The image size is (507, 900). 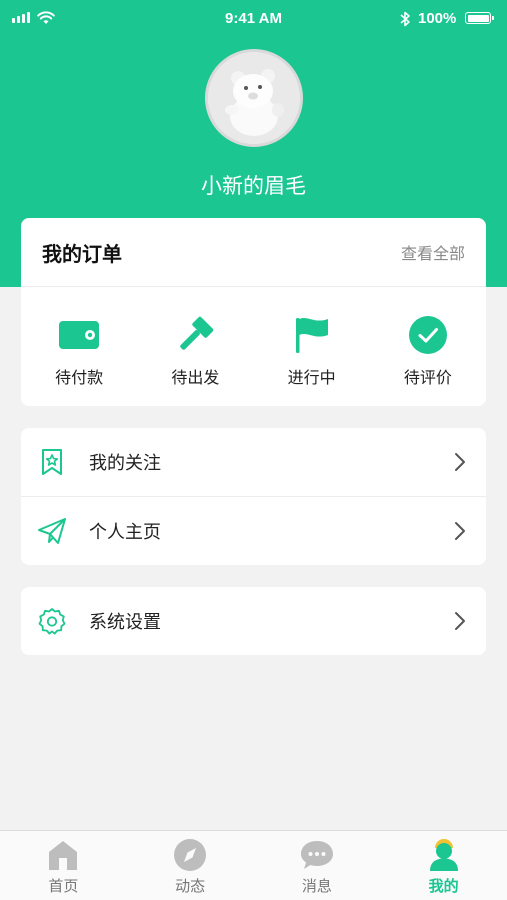 I want to click on tab-feed: 动态, so click(x=190, y=865).